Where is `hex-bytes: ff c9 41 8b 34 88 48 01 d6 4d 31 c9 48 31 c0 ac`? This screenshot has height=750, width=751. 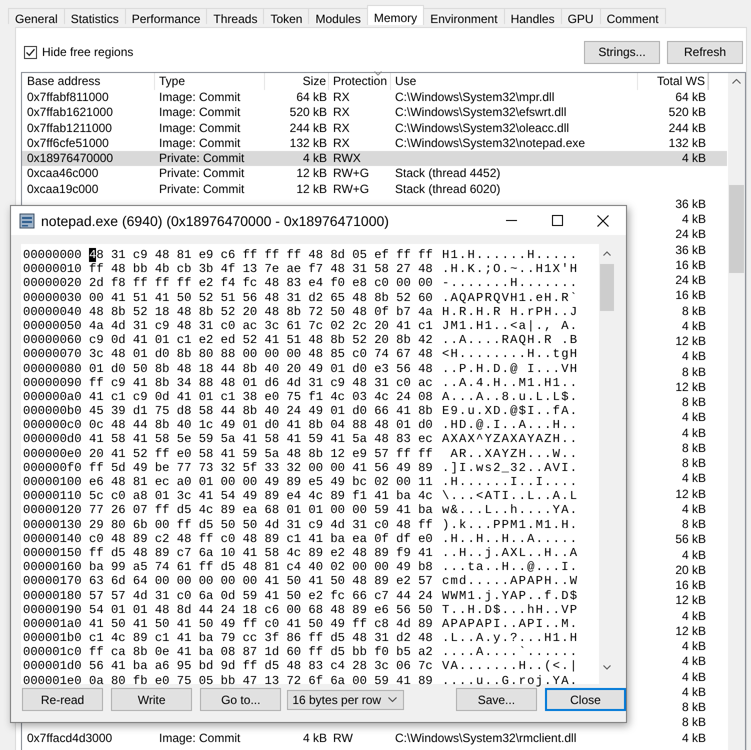
hex-bytes: ff c9 41 8b 34 88 48 01 d6 4d 31 c9 48 31 c0 ac is located at coordinates (261, 383).